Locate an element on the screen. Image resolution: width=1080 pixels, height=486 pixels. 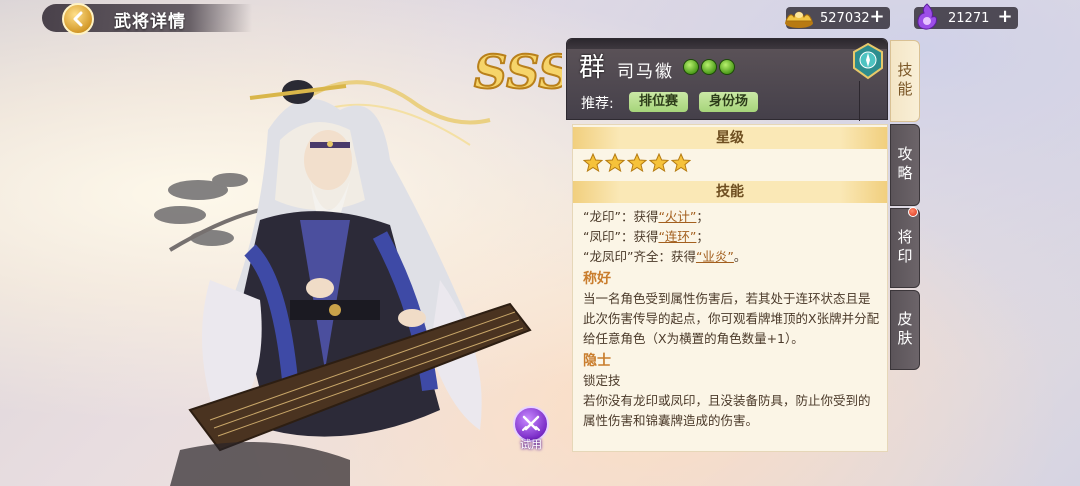
skill-tag: 锁定技 is located at coordinates (602, 380).